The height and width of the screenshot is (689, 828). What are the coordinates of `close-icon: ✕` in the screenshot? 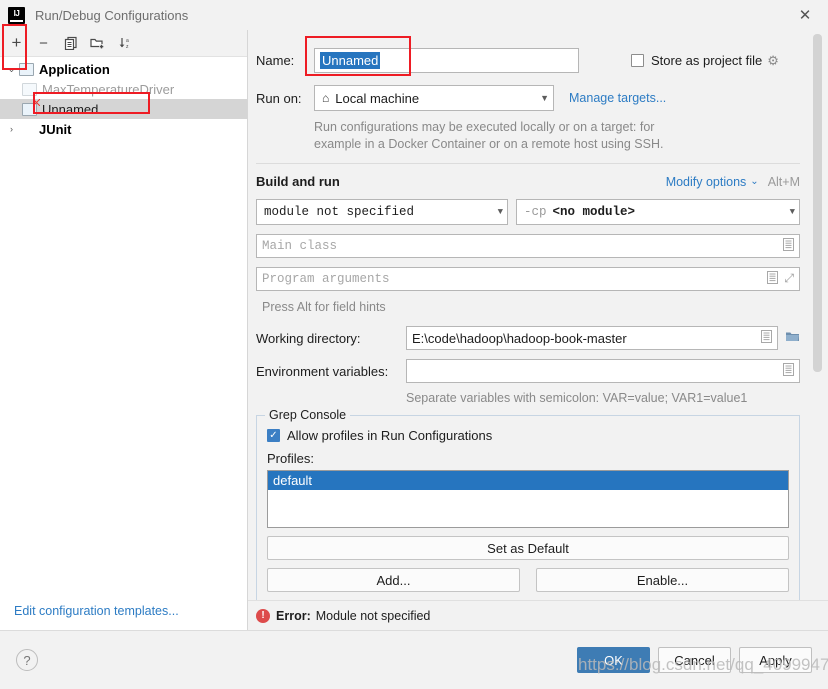 It's located at (805, 15).